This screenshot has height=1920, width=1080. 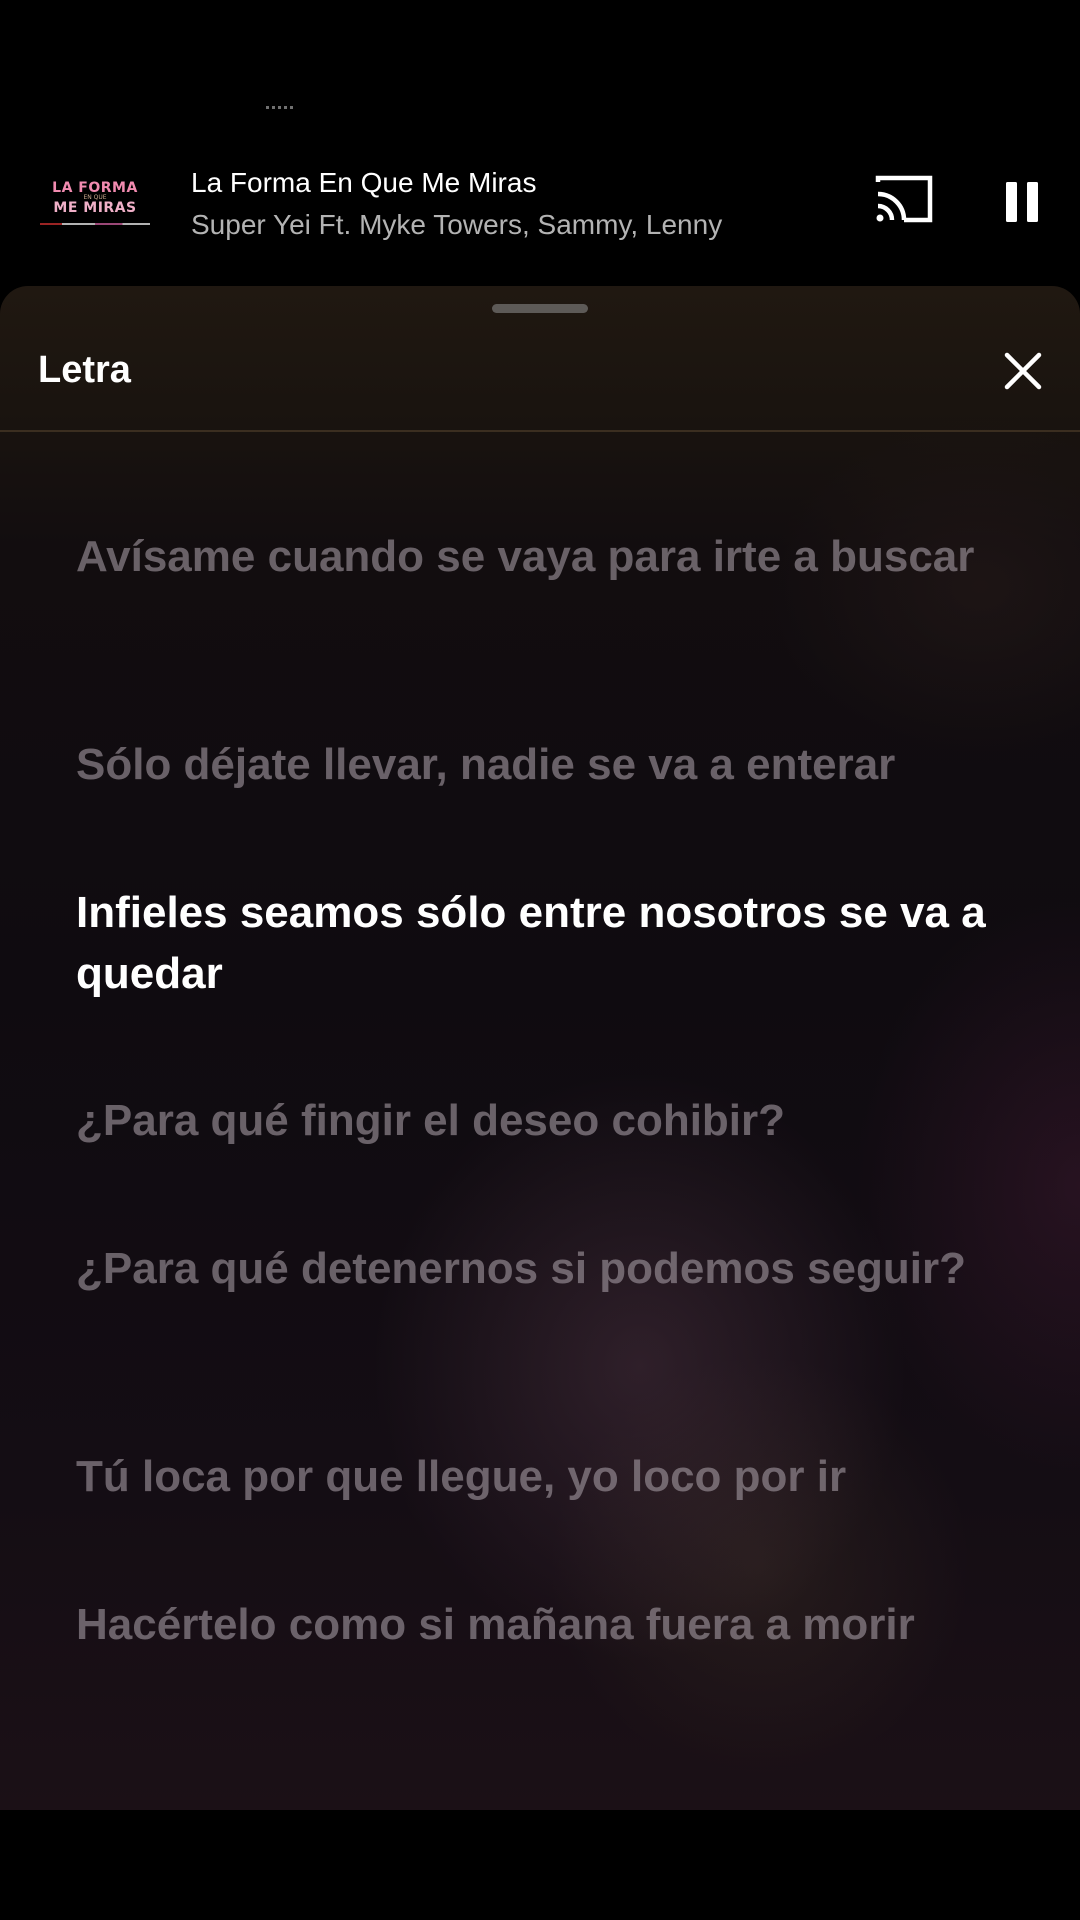 What do you see at coordinates (540, 308) in the screenshot?
I see `drag-handle` at bounding box center [540, 308].